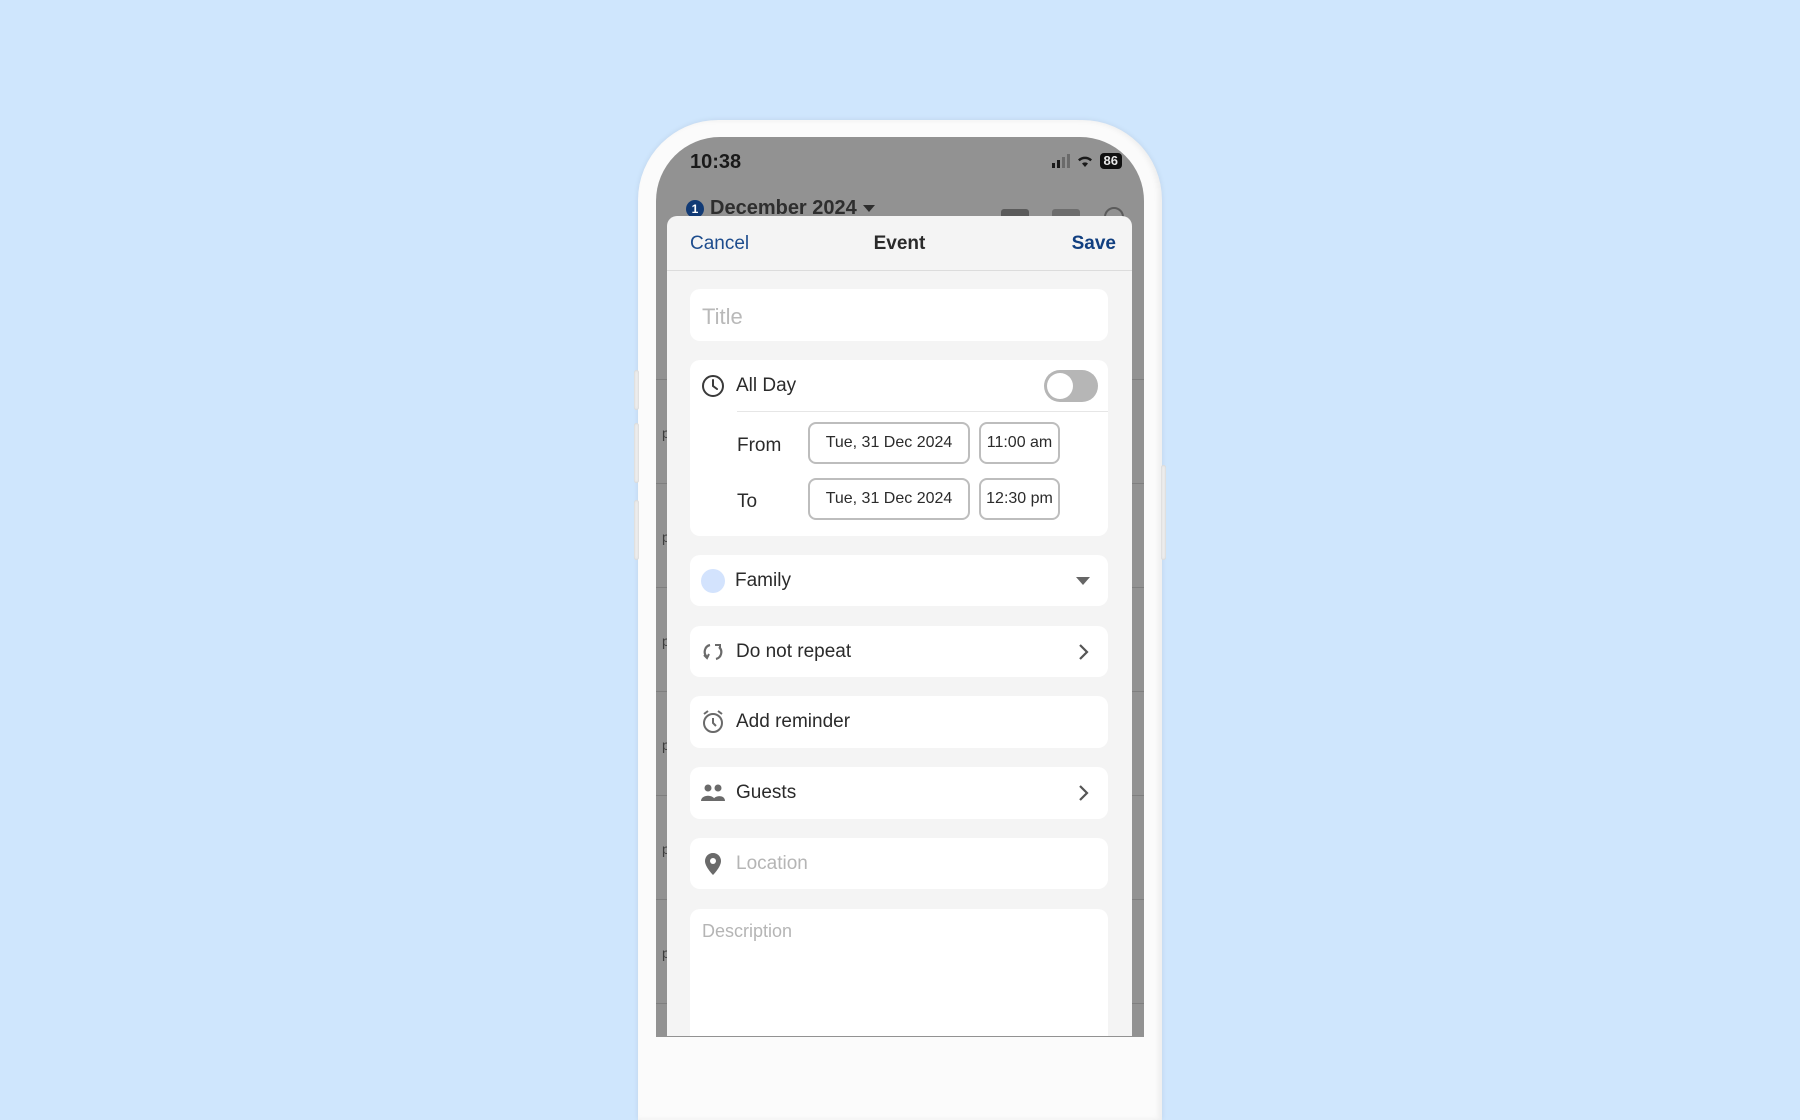  I want to click on from-label: From, so click(759, 445).